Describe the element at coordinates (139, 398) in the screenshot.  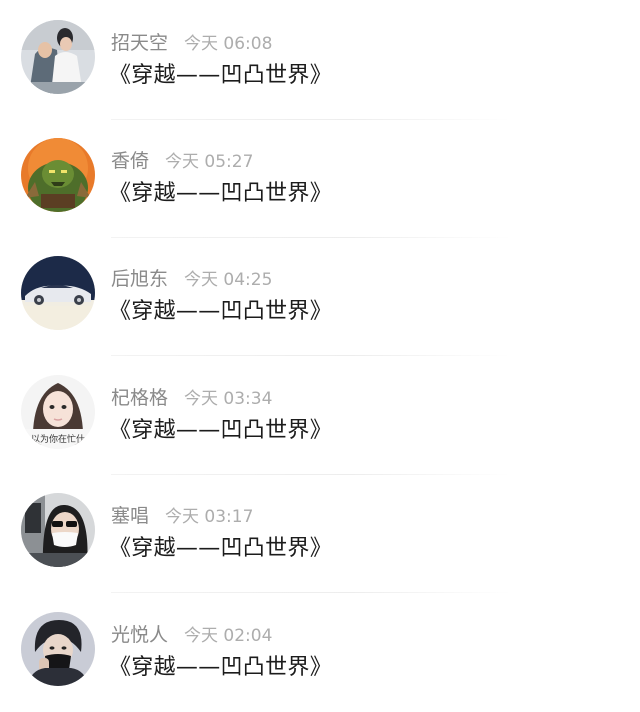
I see `username: 杞格格` at that location.